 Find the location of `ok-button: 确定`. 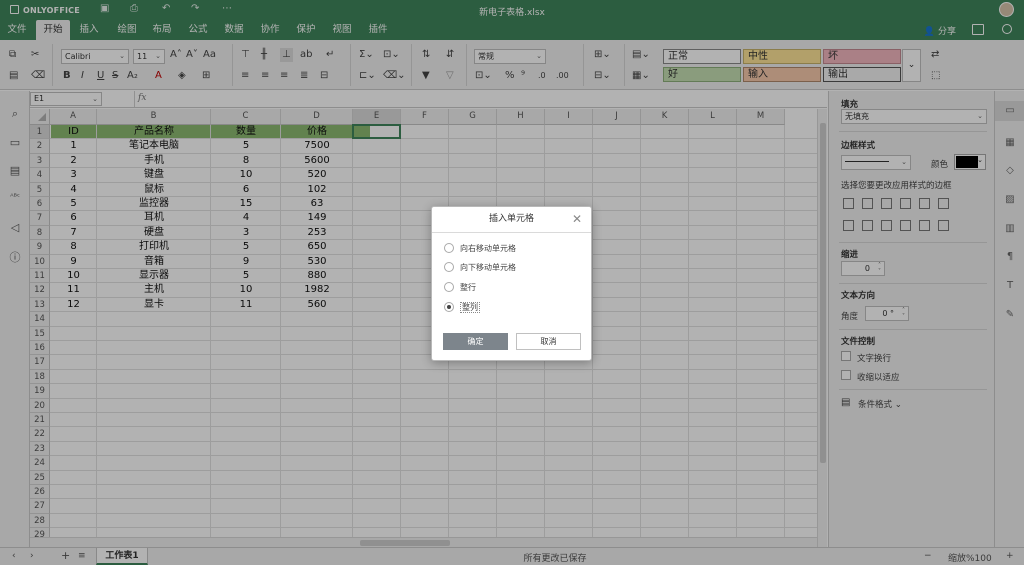

ok-button: 确定 is located at coordinates (475, 341).